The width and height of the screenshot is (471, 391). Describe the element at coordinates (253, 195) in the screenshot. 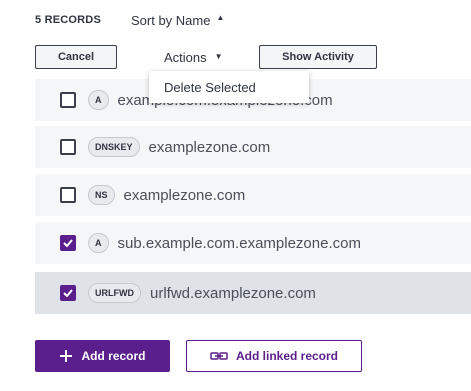

I see `record-row: NS examplezone.com` at that location.